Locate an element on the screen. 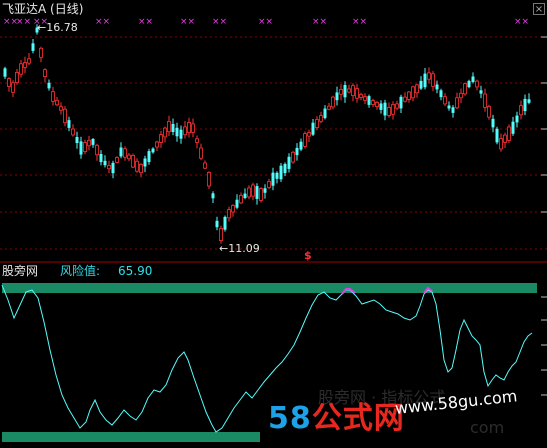 This screenshot has width=547, height=448. axis-ticks is located at coordinates (544, 124).